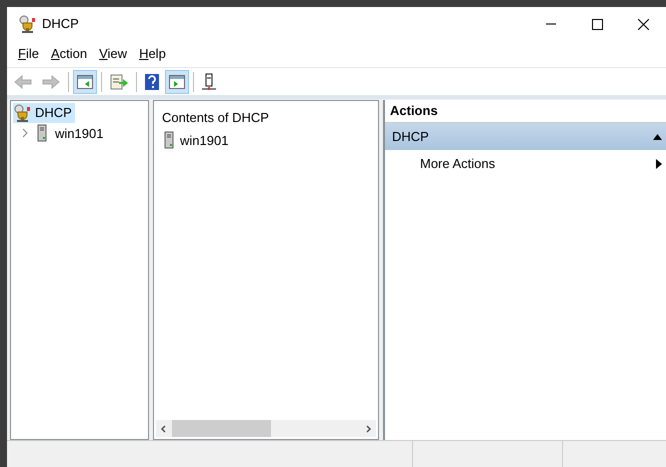 Image resolution: width=666 pixels, height=467 pixels. I want to click on window-title: DHCP, so click(60, 24).